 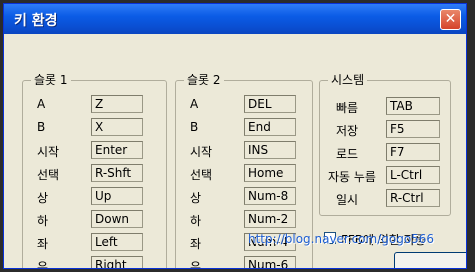 What do you see at coordinates (117, 127) in the screenshot?
I see `slot1-b-field: X` at bounding box center [117, 127].